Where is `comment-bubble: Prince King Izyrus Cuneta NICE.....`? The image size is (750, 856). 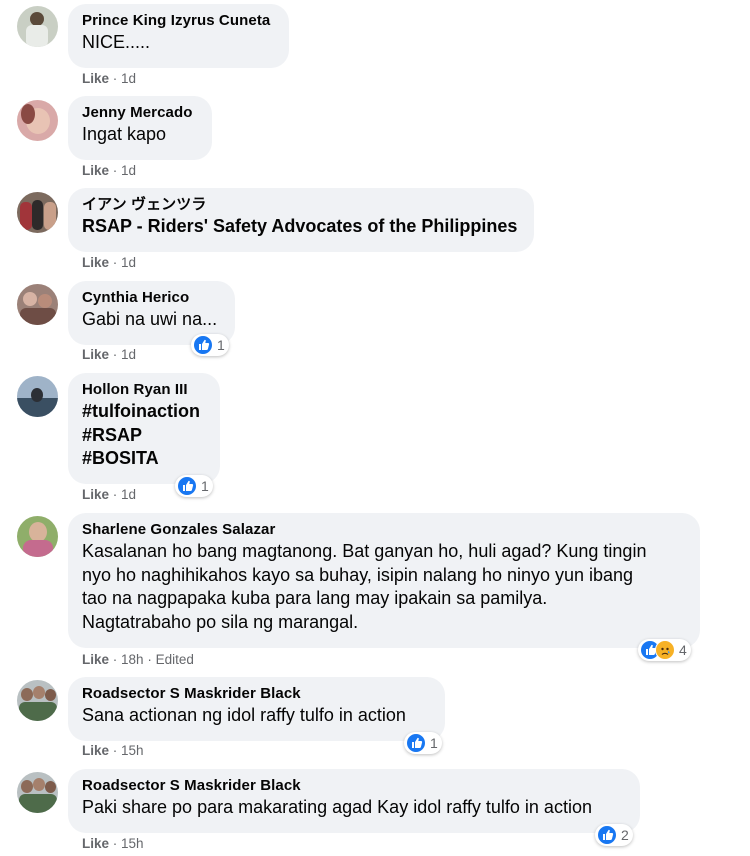
comment-bubble: Prince King Izyrus Cuneta NICE..... is located at coordinates (178, 36).